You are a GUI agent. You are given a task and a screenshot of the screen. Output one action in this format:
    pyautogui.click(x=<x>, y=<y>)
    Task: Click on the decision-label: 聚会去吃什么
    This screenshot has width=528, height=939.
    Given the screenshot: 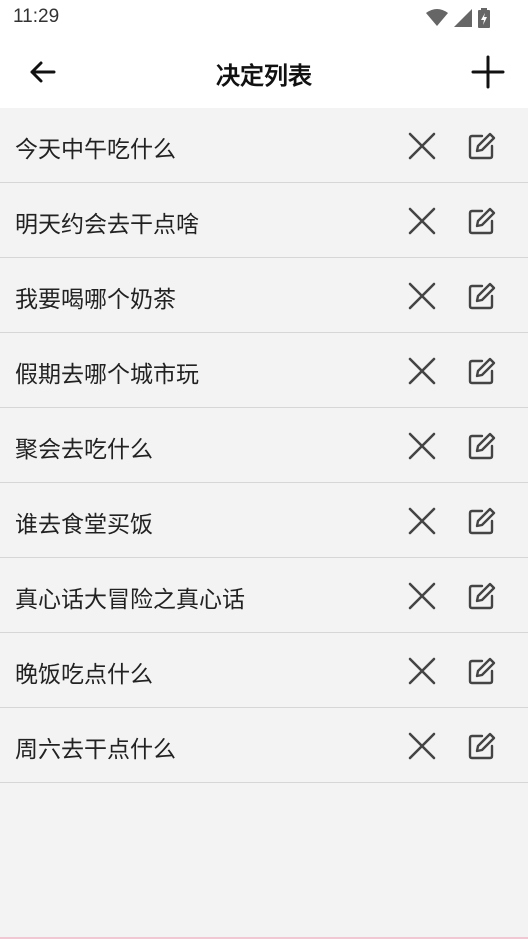 What is the action you would take?
    pyautogui.click(x=84, y=450)
    